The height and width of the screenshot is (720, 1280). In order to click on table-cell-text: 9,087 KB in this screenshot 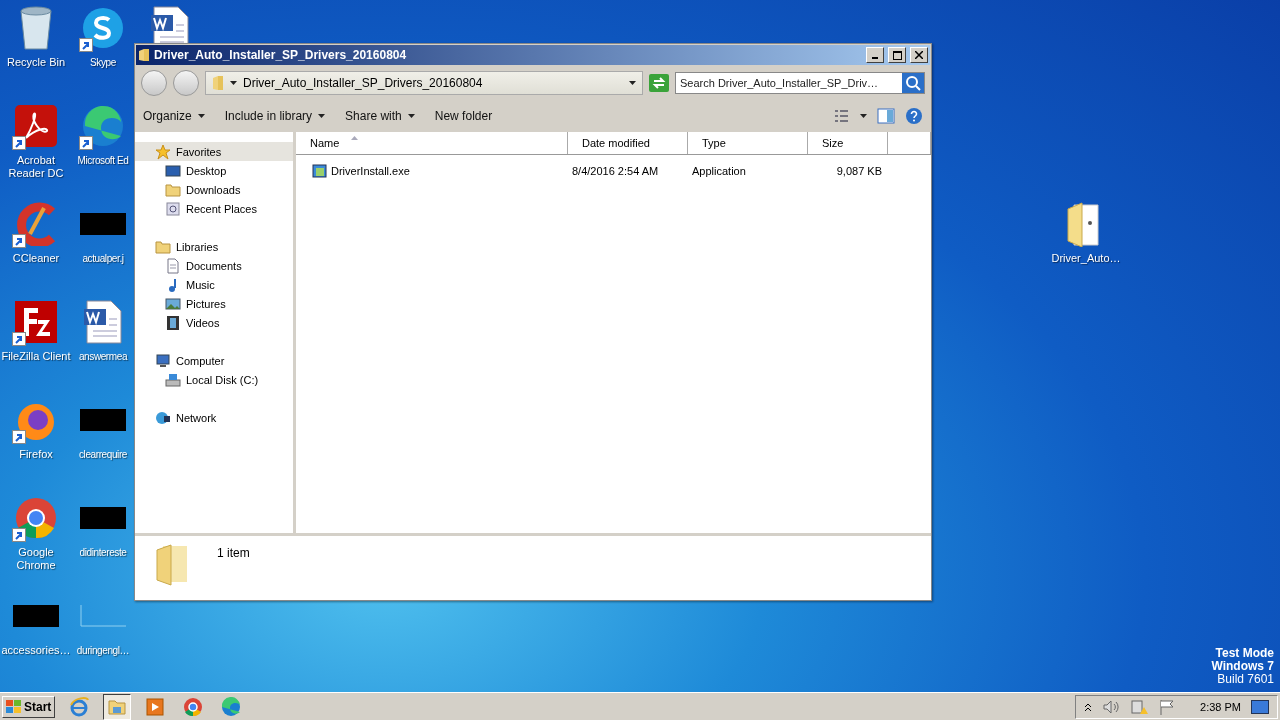, I will do `click(859, 171)`.